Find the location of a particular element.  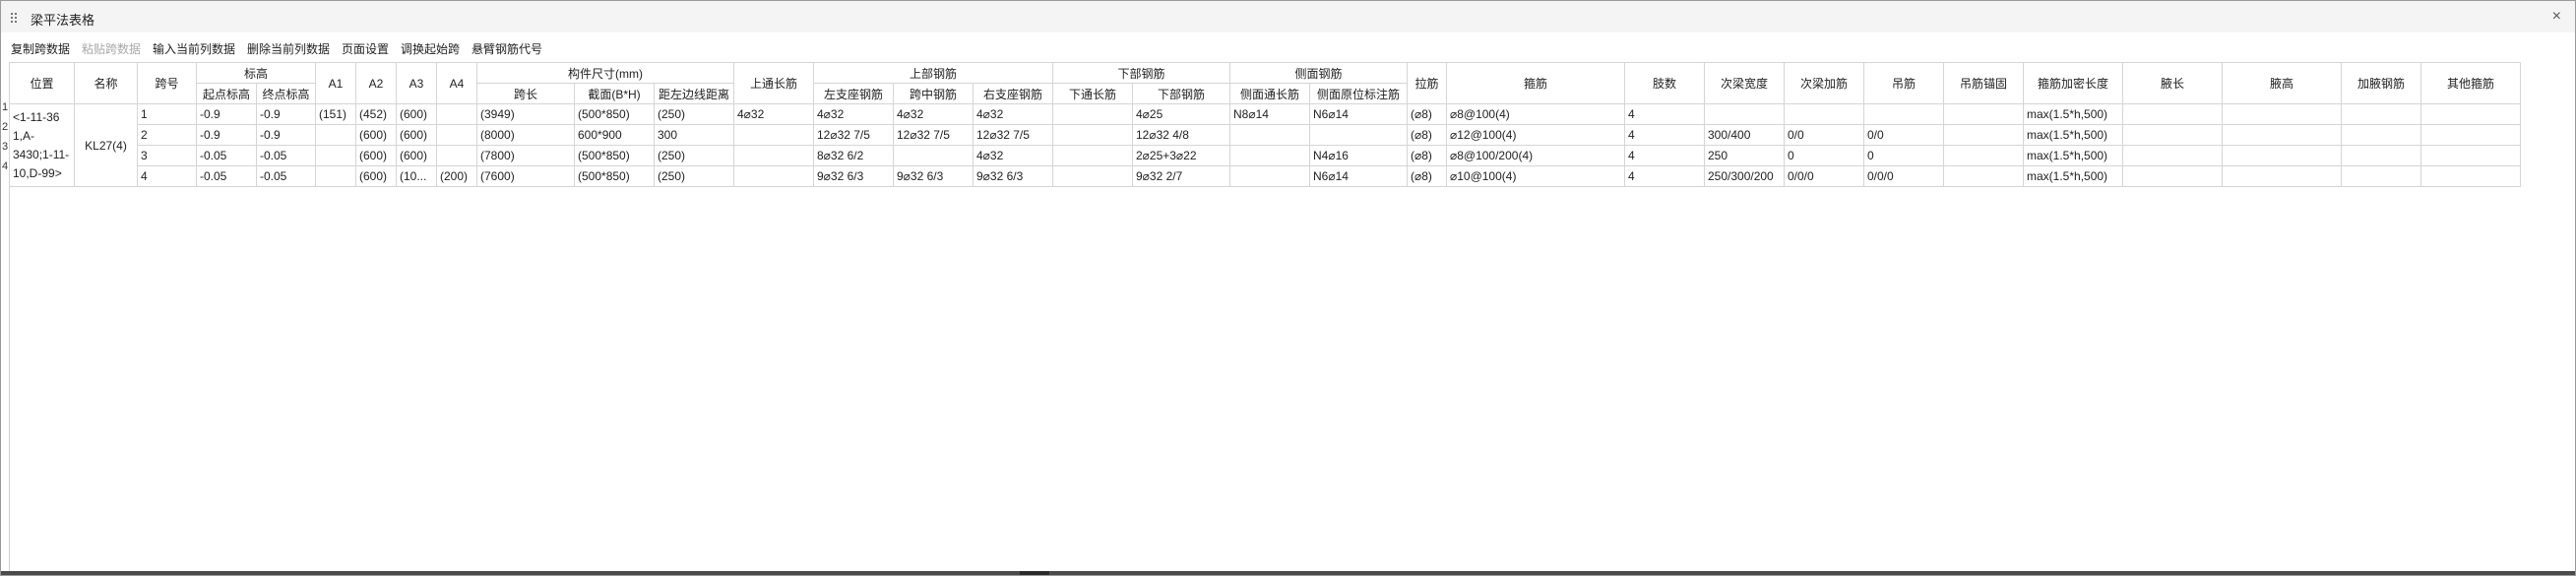

cell-hanger: 0/0 is located at coordinates (1903, 135).